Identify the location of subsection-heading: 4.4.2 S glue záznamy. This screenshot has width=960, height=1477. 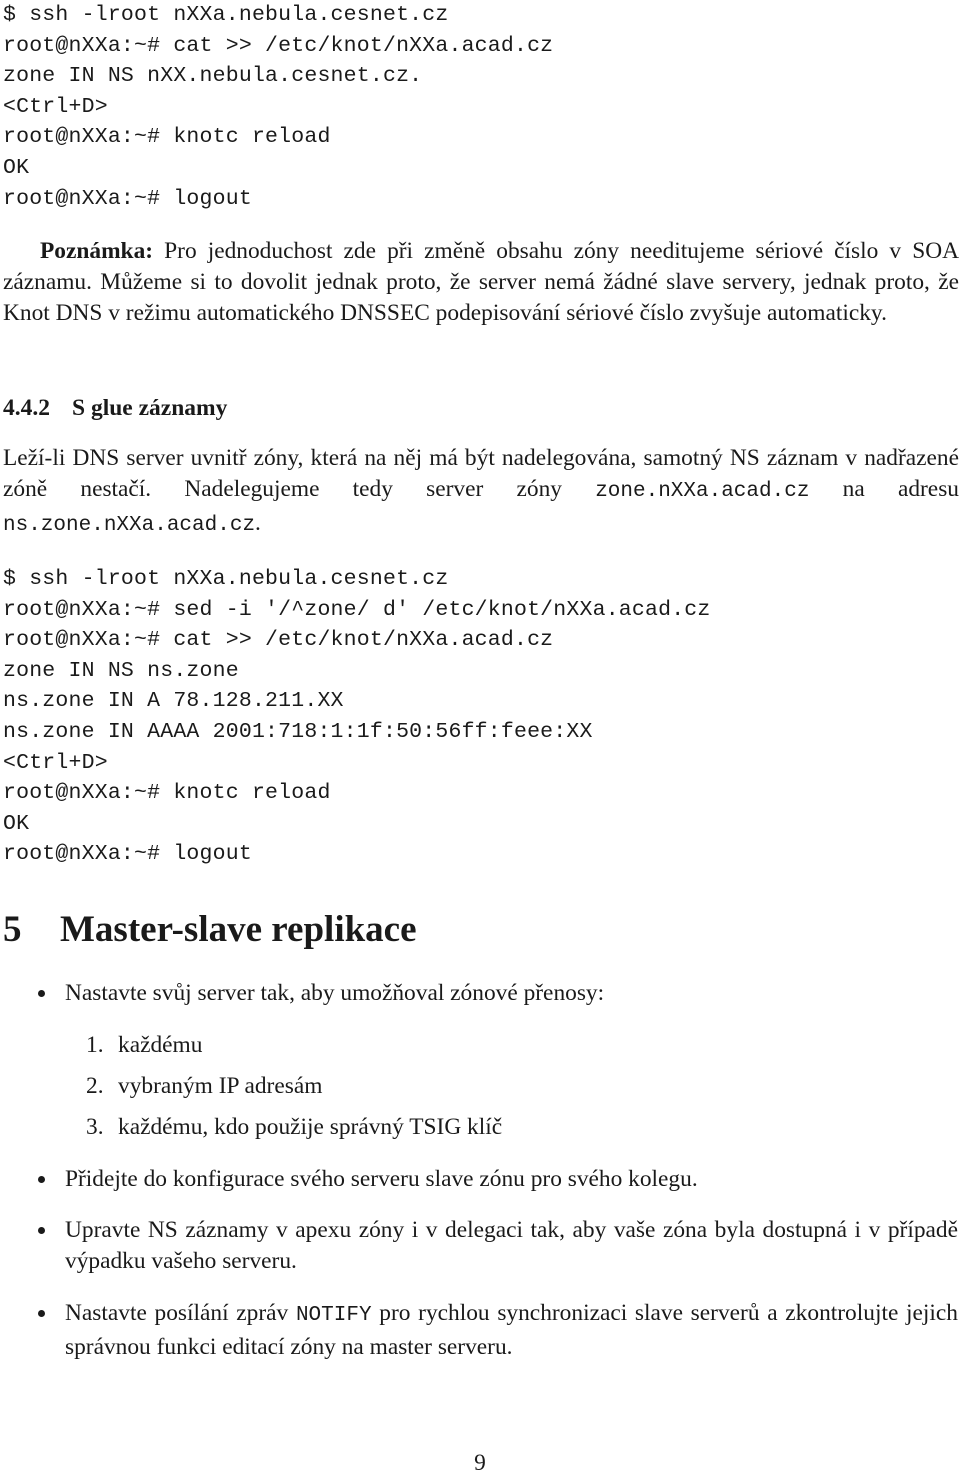
(115, 408).